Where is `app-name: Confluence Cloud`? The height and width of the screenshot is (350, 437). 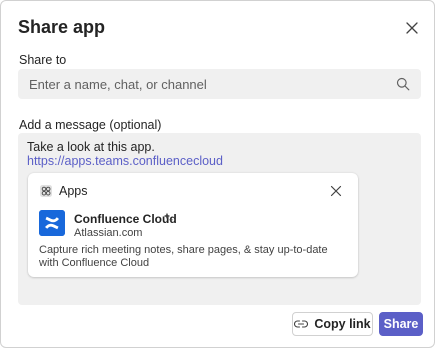
app-name: Confluence Cloud is located at coordinates (125, 219).